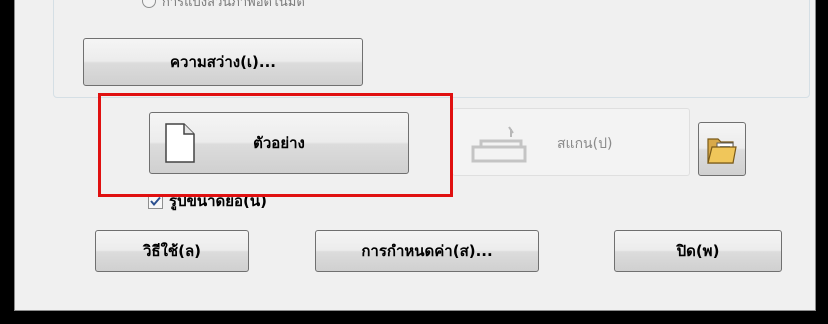  I want to click on folder-icon, so click(722, 151).